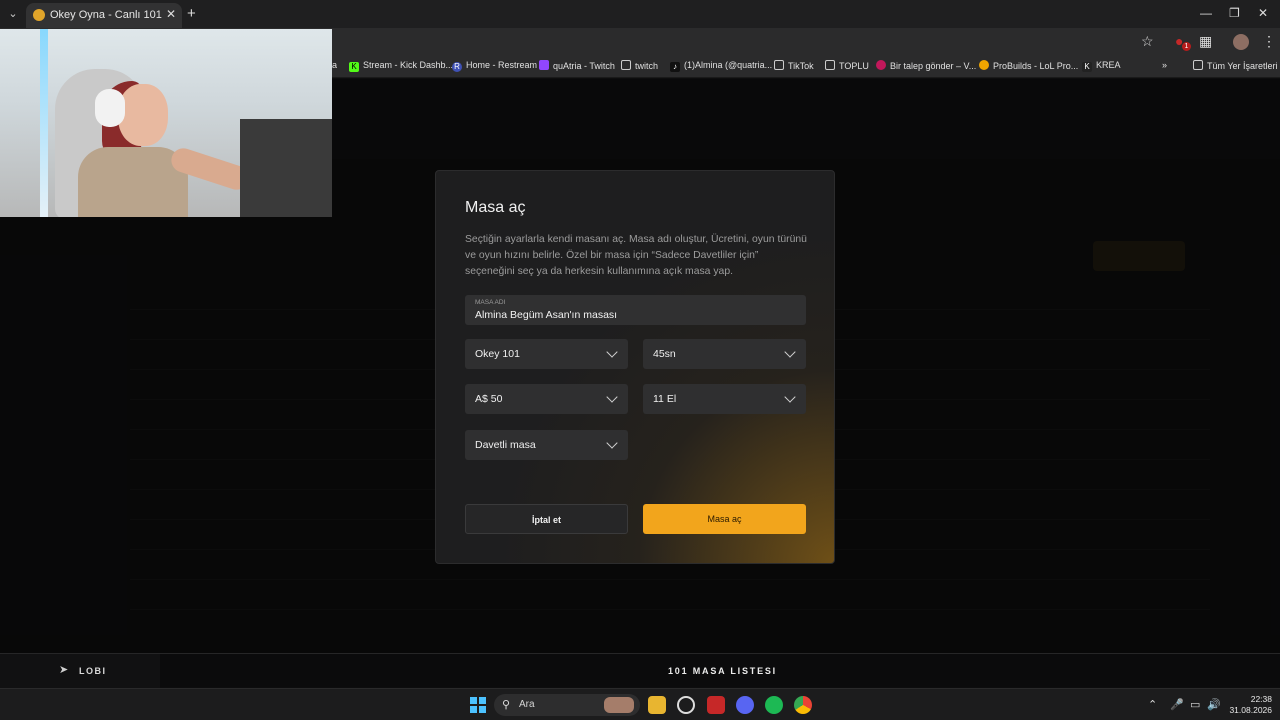  What do you see at coordinates (794, 65) in the screenshot?
I see `bookmark-item: TikTok` at bounding box center [794, 65].